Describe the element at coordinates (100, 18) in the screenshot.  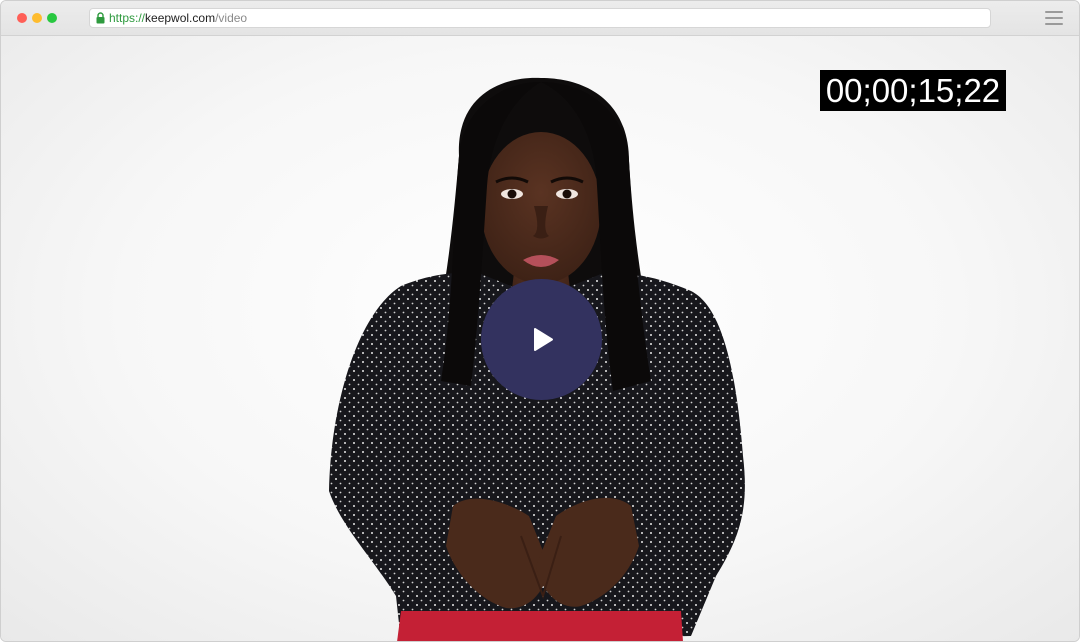
I see `lock-icon` at that location.